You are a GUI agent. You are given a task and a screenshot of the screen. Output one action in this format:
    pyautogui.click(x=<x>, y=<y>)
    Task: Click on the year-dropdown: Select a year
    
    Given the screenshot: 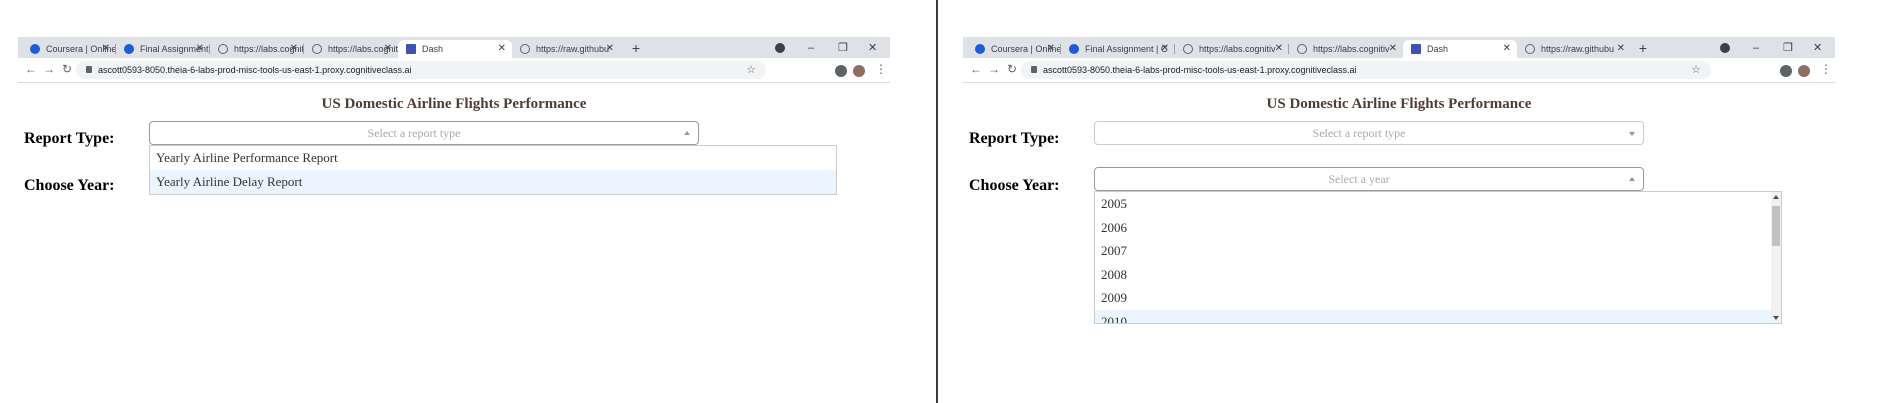 What is the action you would take?
    pyautogui.click(x=1369, y=179)
    